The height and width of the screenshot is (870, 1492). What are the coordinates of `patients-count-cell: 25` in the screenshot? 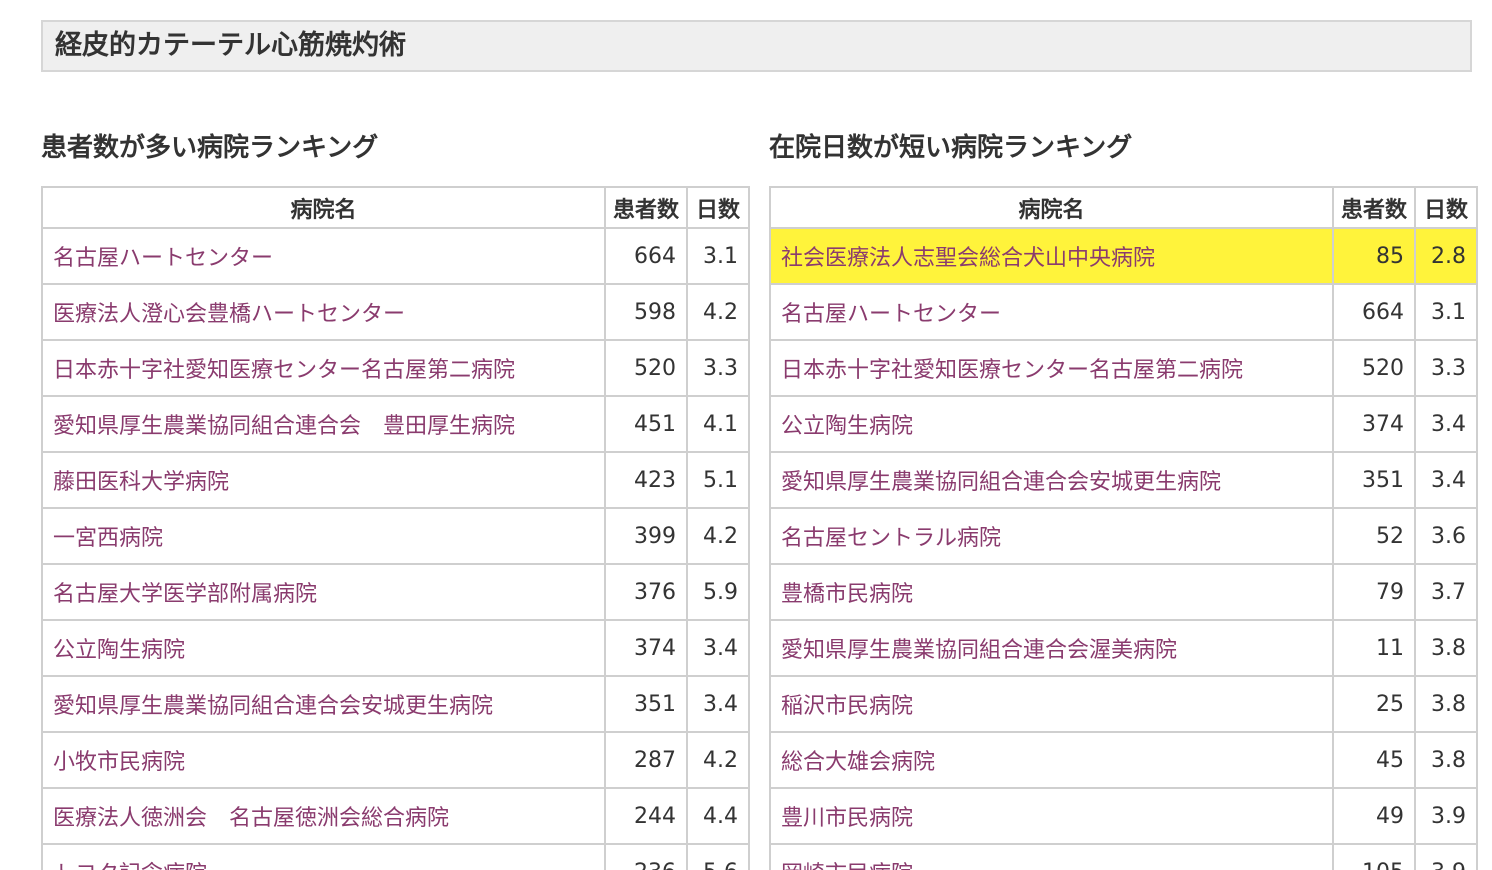 It's located at (1374, 704).